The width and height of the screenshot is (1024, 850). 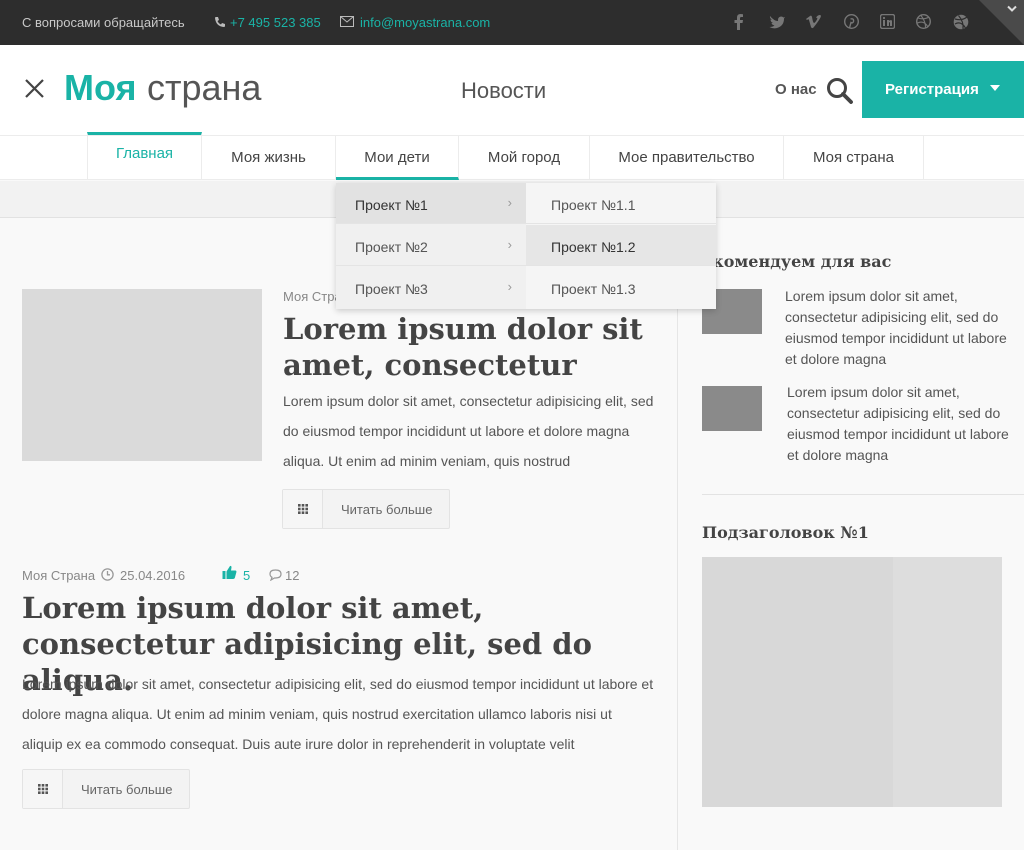 I want to click on comments-count: 12, so click(x=292, y=575).